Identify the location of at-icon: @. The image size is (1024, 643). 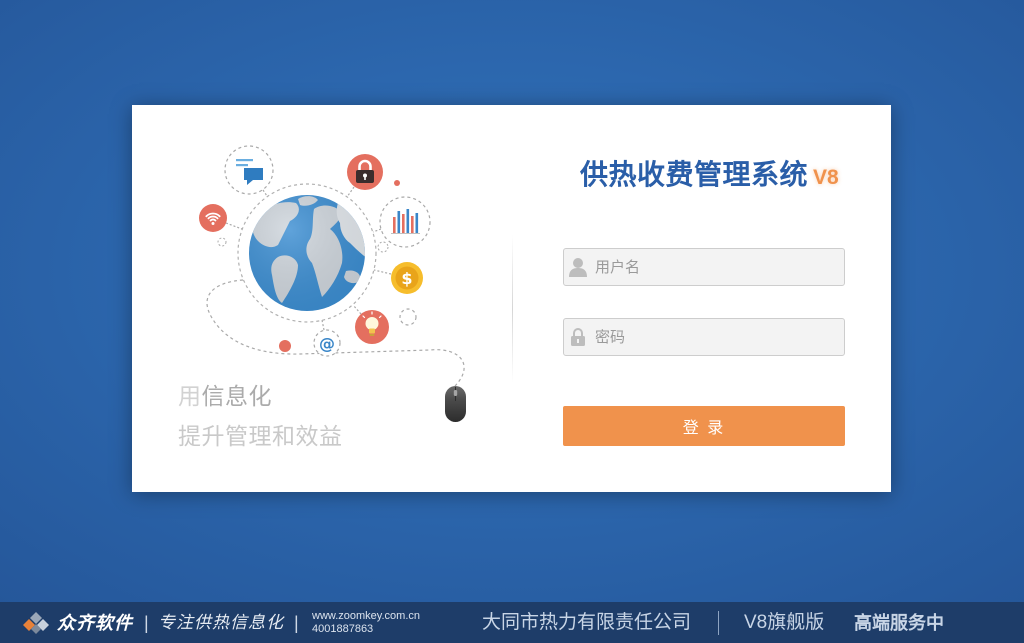
(327, 343).